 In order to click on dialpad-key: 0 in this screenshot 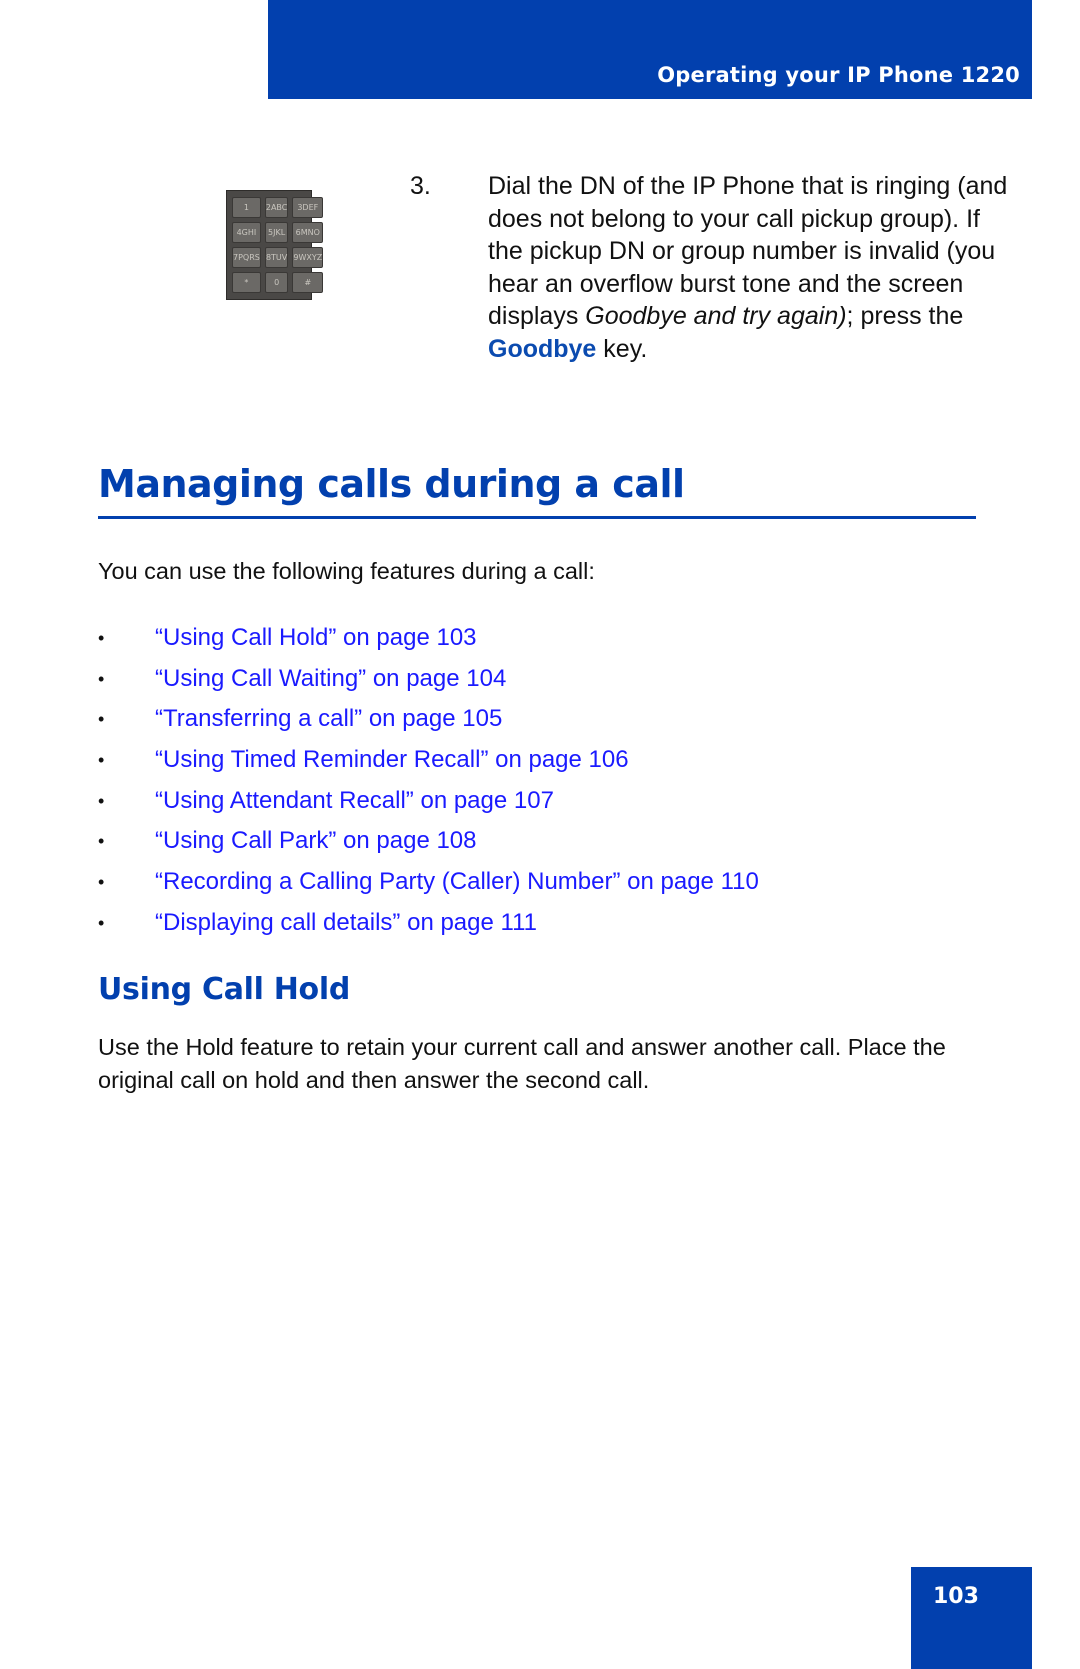, I will do `click(276, 282)`.